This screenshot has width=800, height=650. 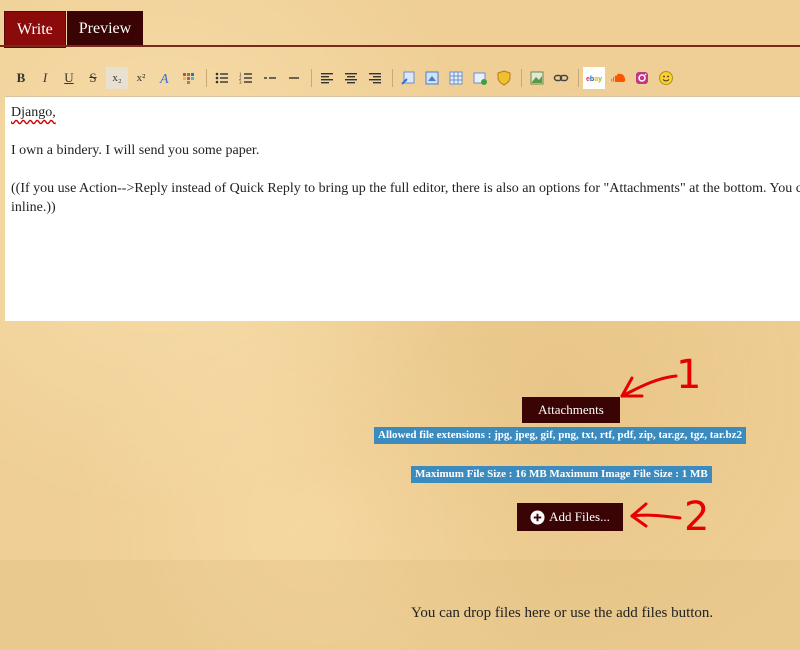 What do you see at coordinates (561, 78) in the screenshot?
I see `link-icon` at bounding box center [561, 78].